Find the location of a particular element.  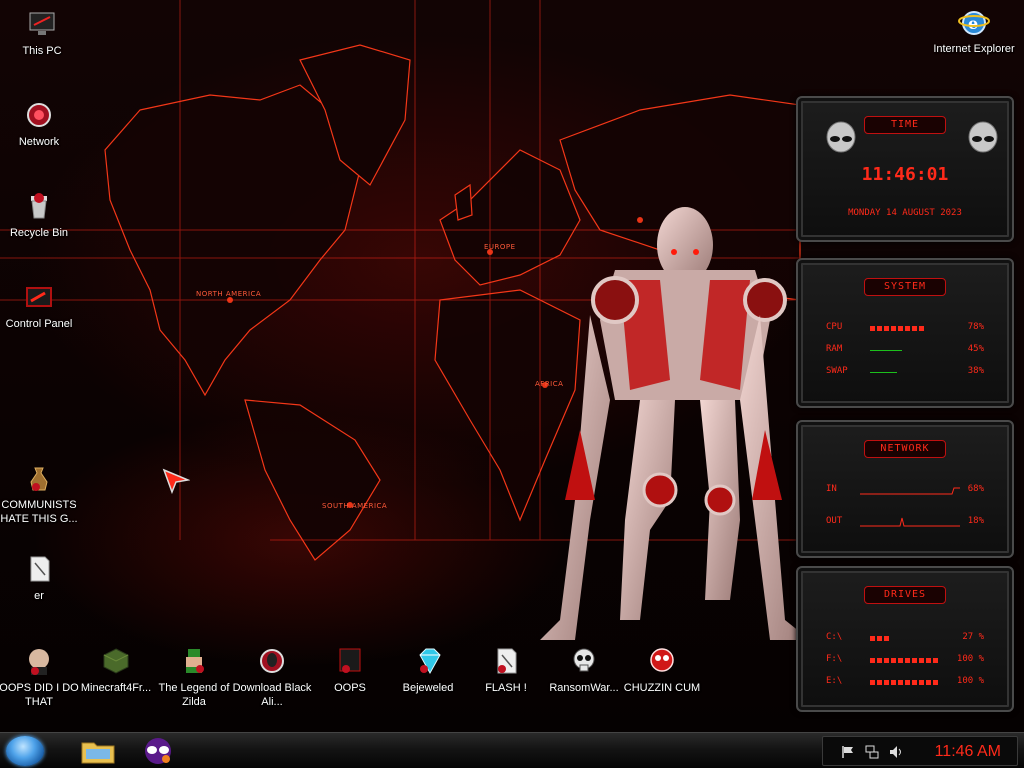

recycle-bin-icon is located at coordinates (39, 206).